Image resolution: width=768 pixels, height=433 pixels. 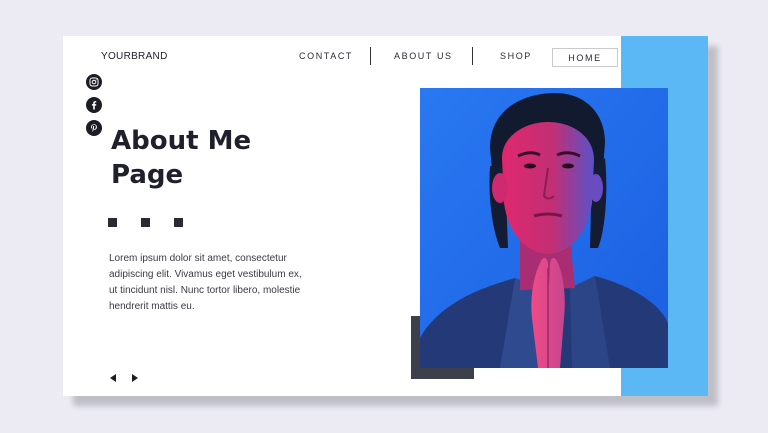 I want to click on facebook-icon, so click(x=94, y=105).